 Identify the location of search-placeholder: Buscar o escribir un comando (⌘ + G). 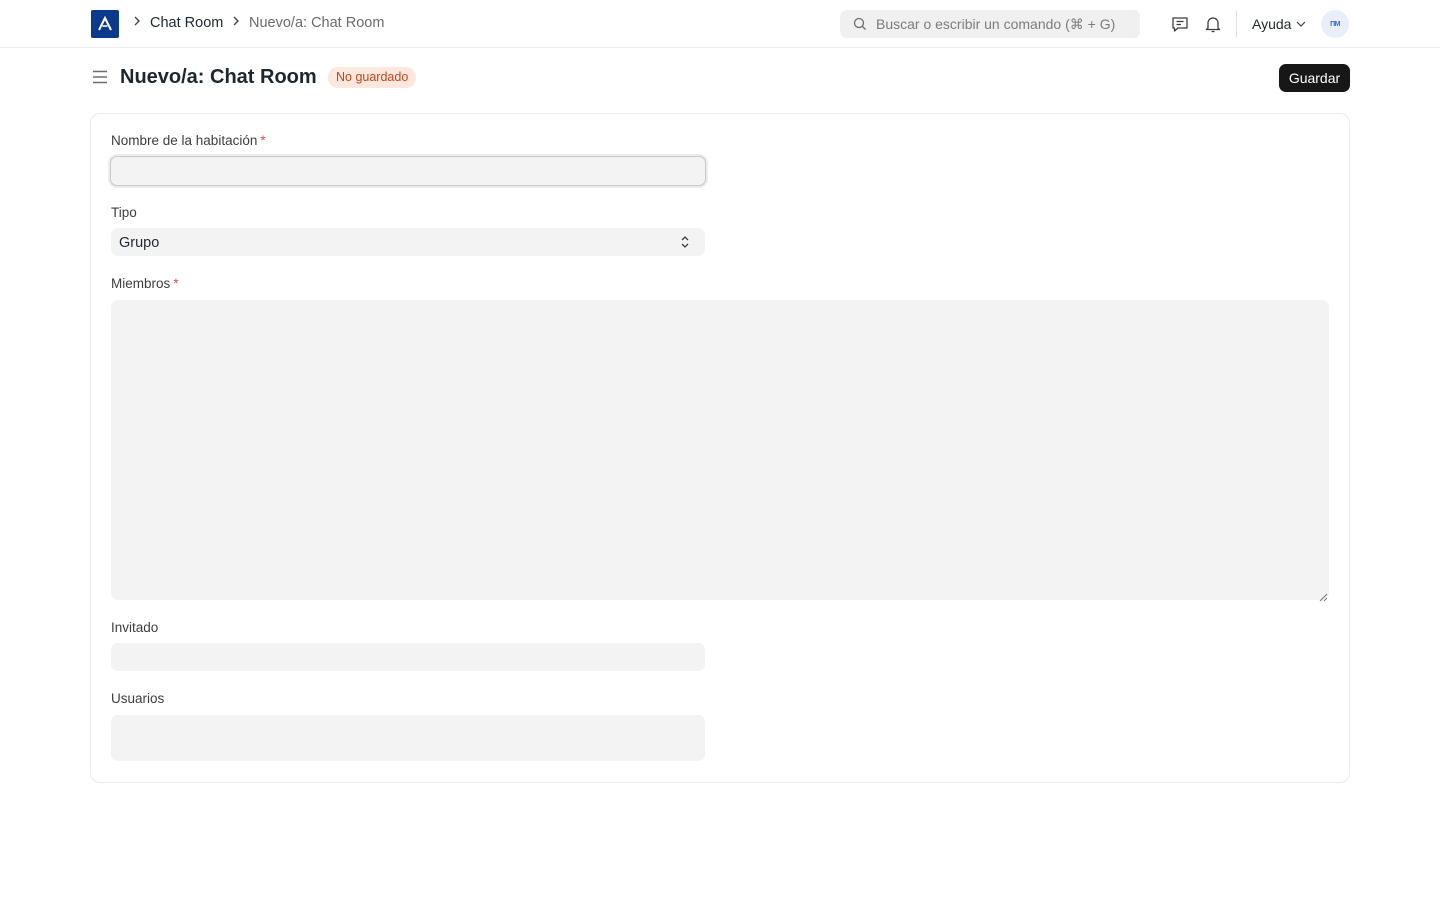
(996, 24).